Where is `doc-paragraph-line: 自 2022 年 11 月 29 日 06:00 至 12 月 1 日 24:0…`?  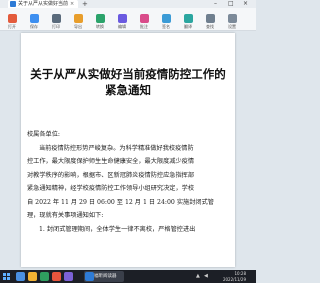
doc-paragraph-line: 自 2022 年 11 月 29 日 06:00 至 12 月 1 日 24:0… is located at coordinates (120, 202).